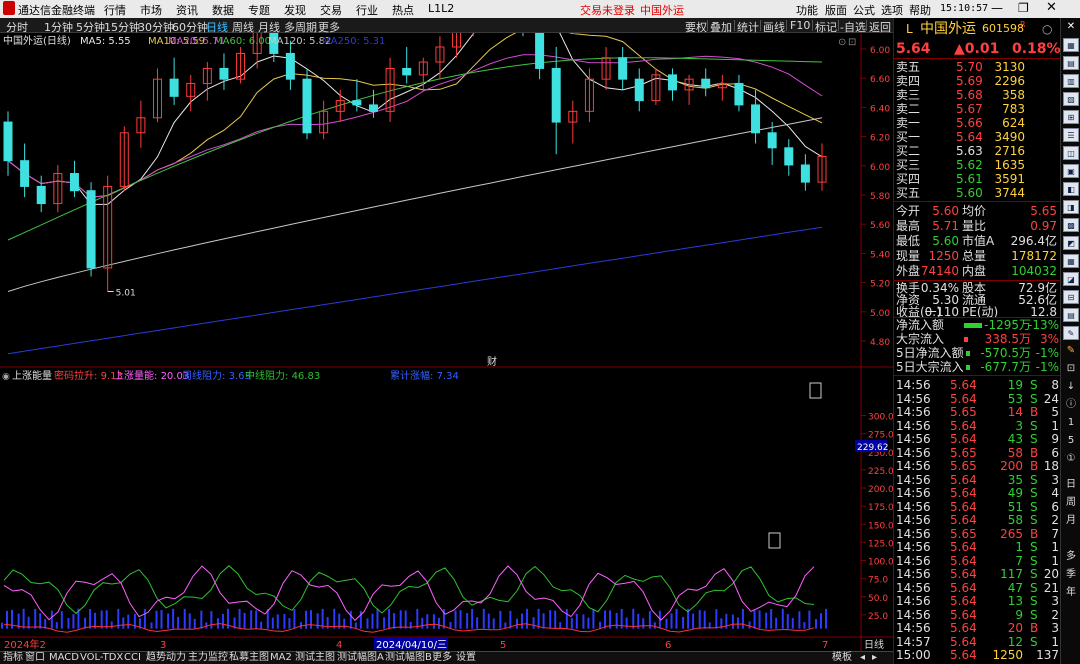  What do you see at coordinates (249, 658) in the screenshot?
I see `tab-private-main: 私募主图` at bounding box center [249, 658].